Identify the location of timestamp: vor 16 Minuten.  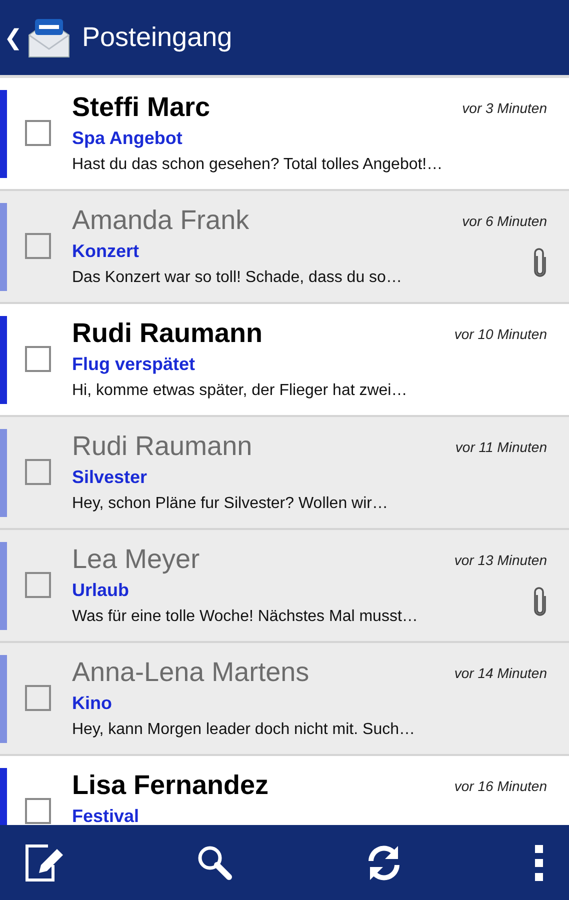
(500, 786).